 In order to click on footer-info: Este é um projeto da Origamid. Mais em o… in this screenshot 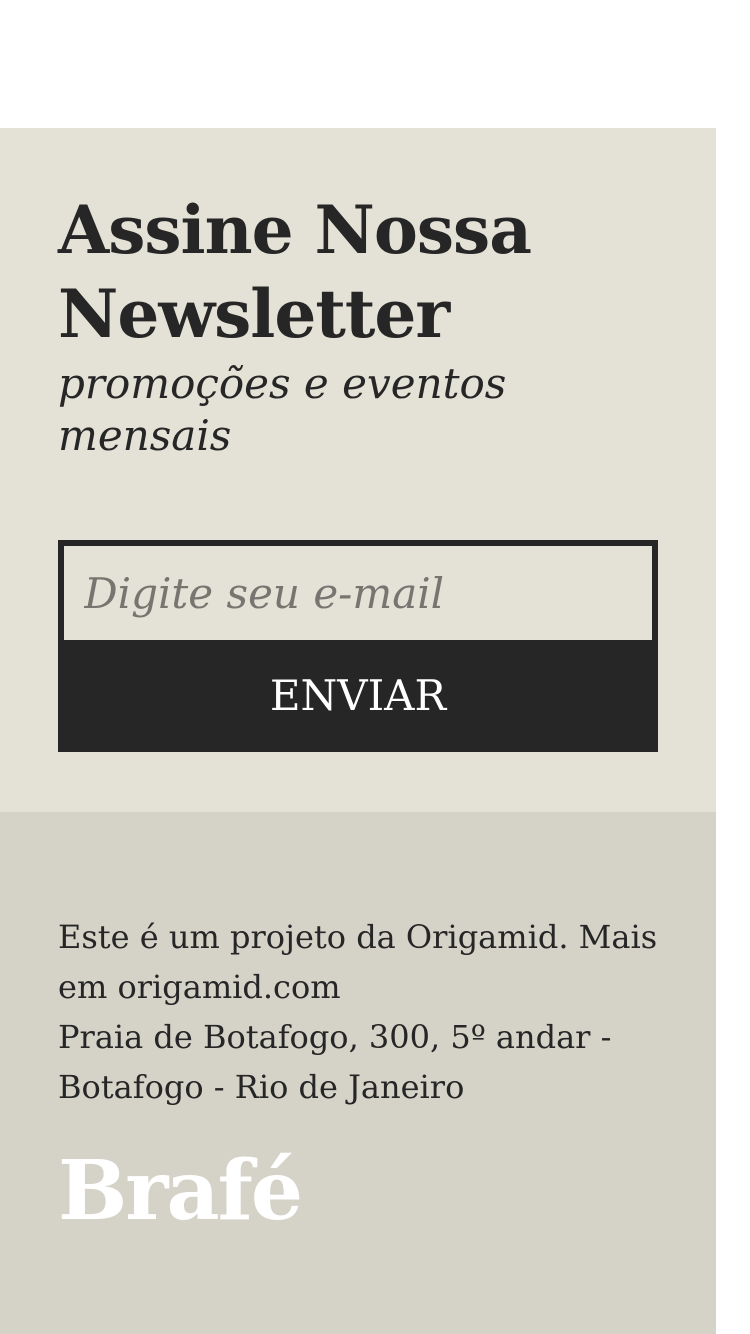, I will do `click(363, 1012)`.